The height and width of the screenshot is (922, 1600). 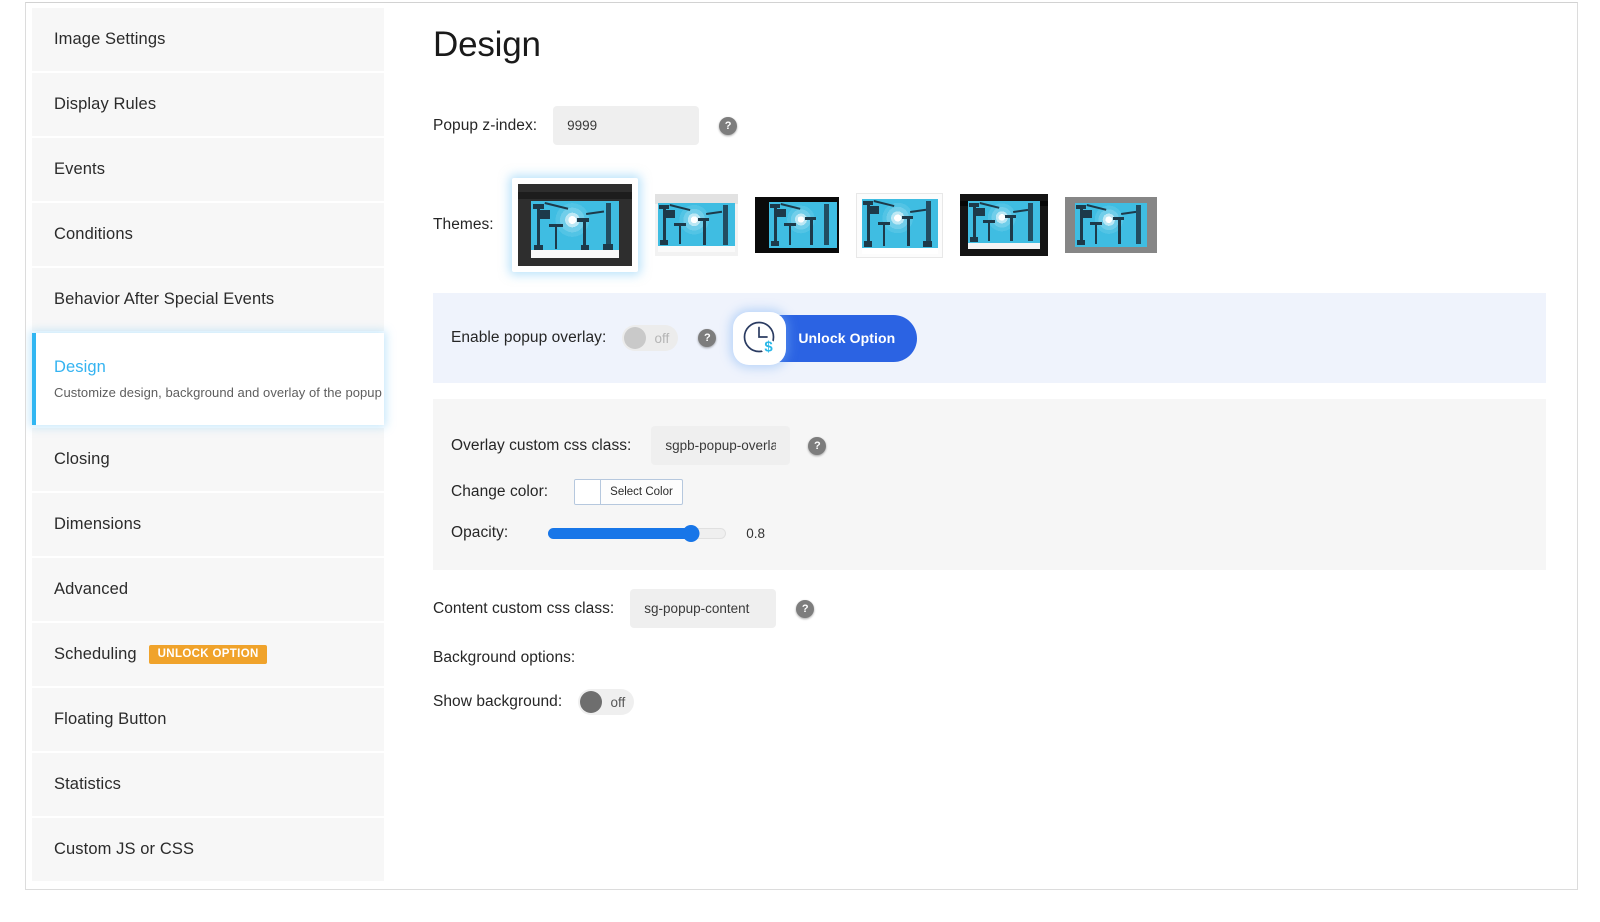 I want to click on unlock-option-button: $ Unlock Option, so click(x=825, y=338).